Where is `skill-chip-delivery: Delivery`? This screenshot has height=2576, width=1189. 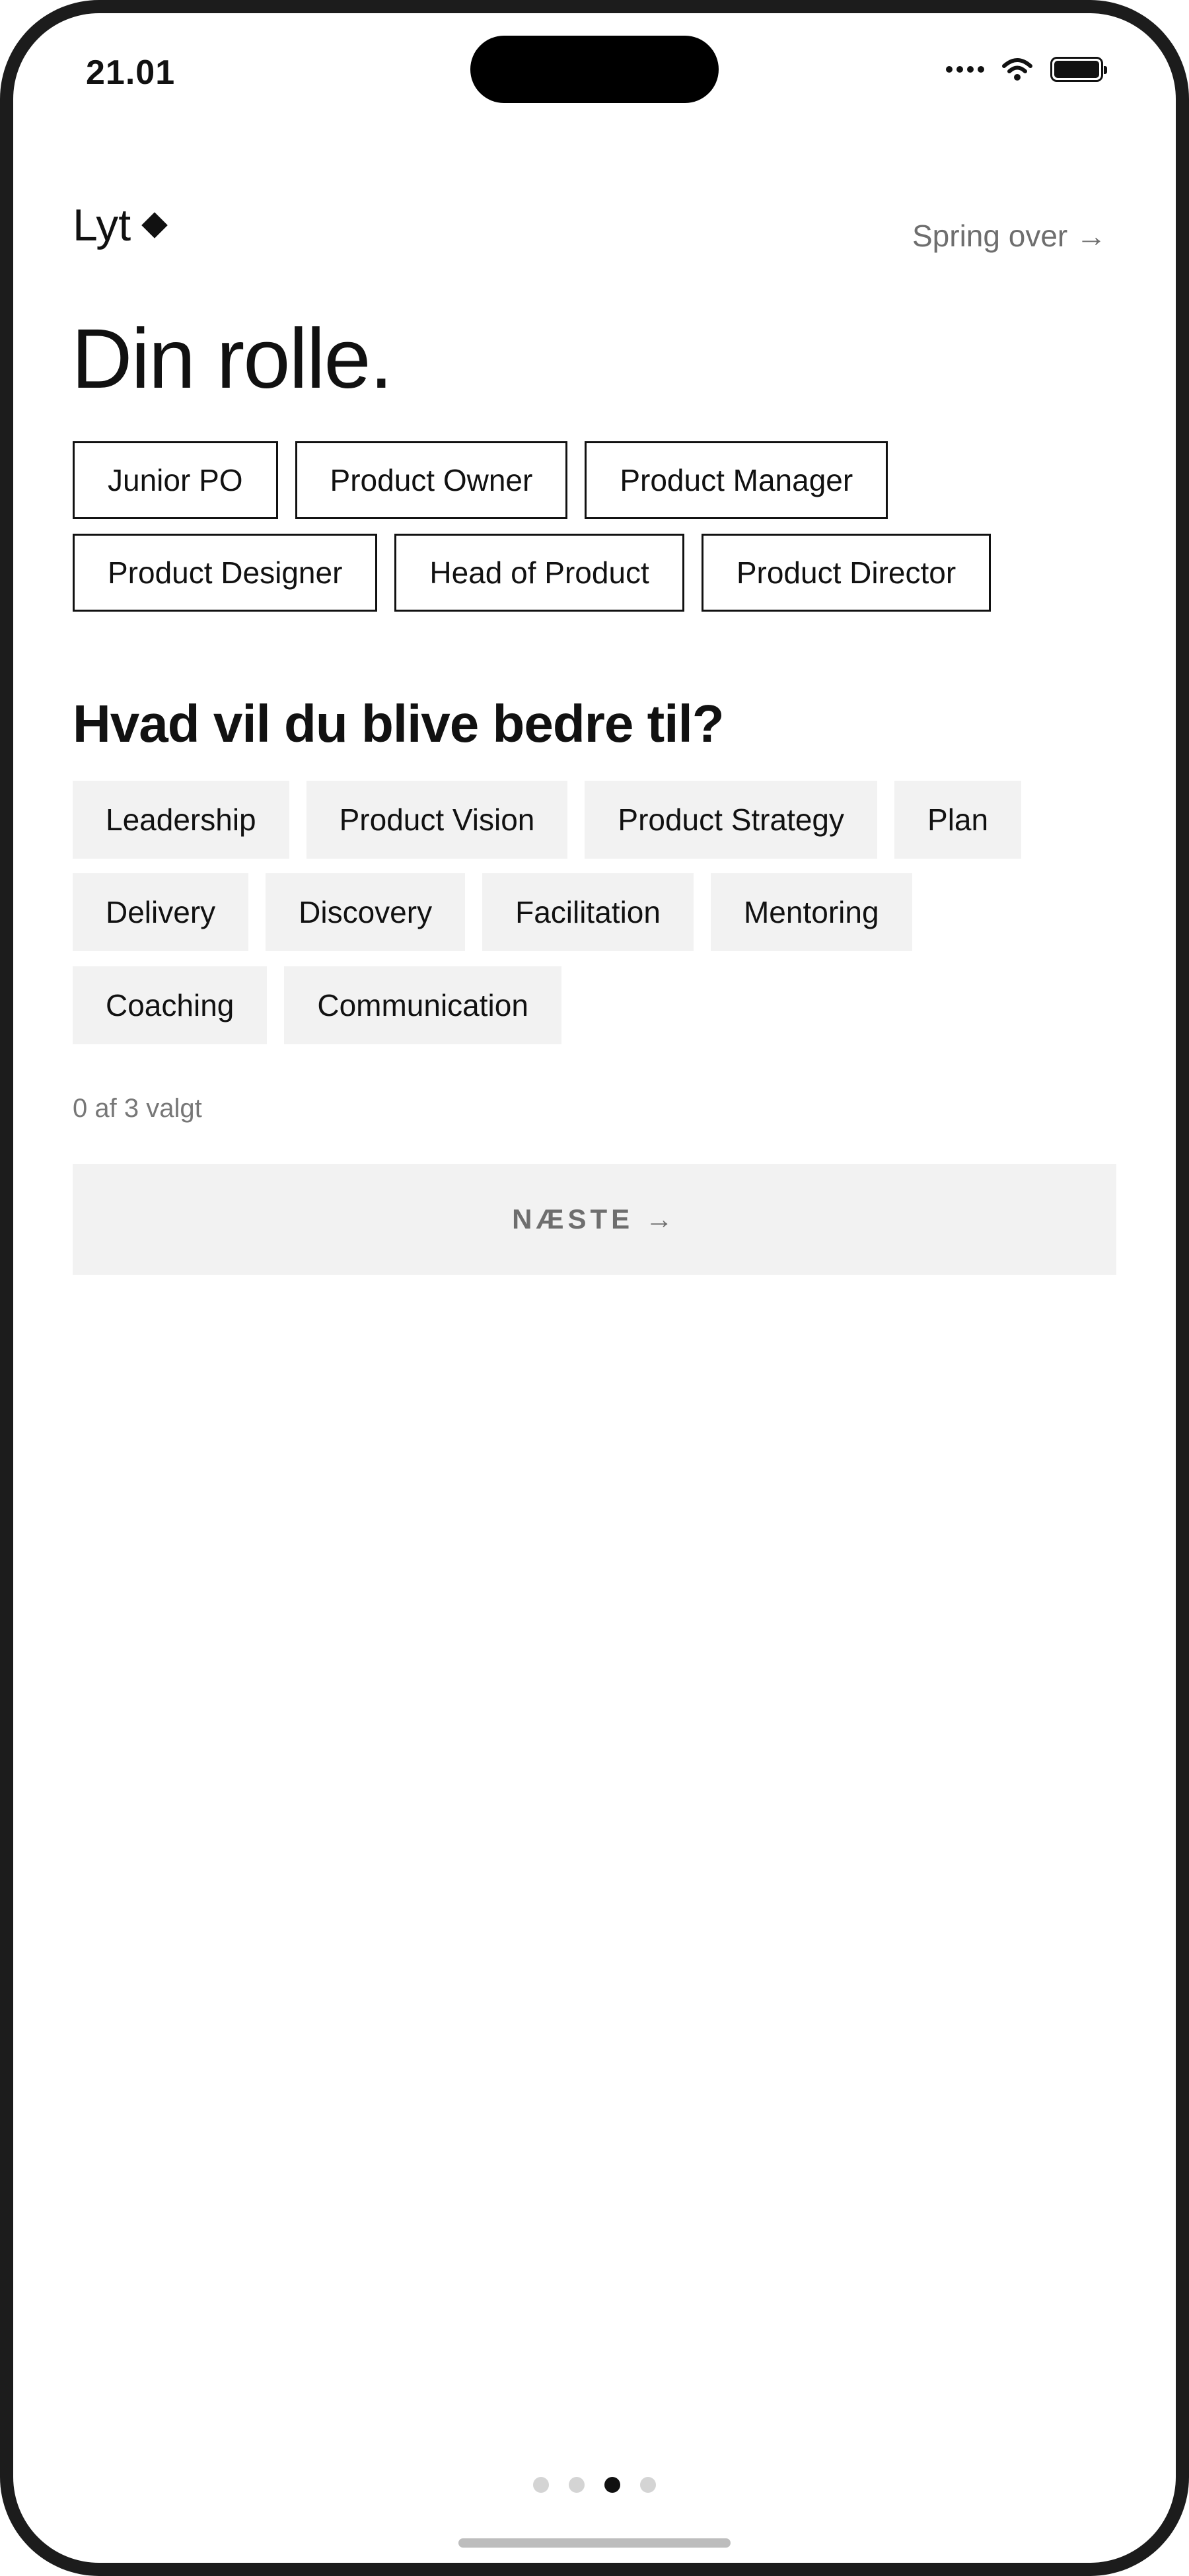 skill-chip-delivery: Delivery is located at coordinates (161, 912).